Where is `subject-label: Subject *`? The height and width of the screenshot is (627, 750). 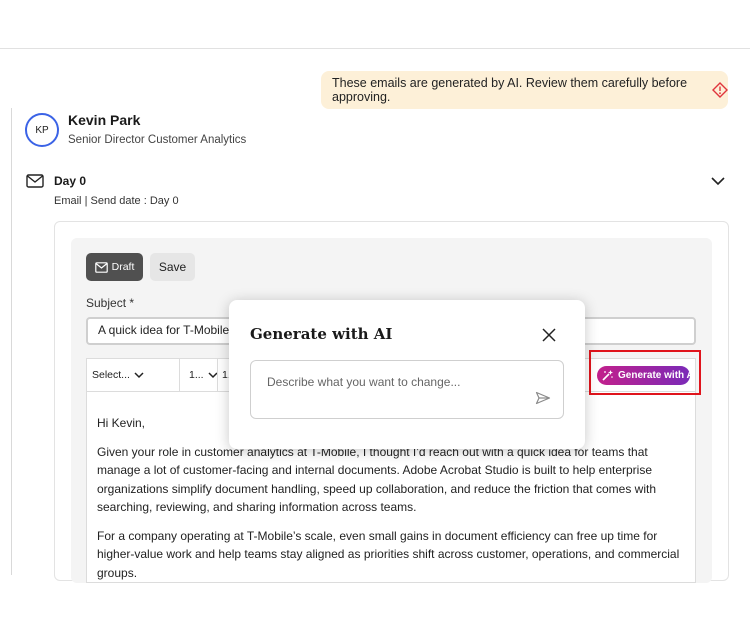 subject-label: Subject * is located at coordinates (110, 303).